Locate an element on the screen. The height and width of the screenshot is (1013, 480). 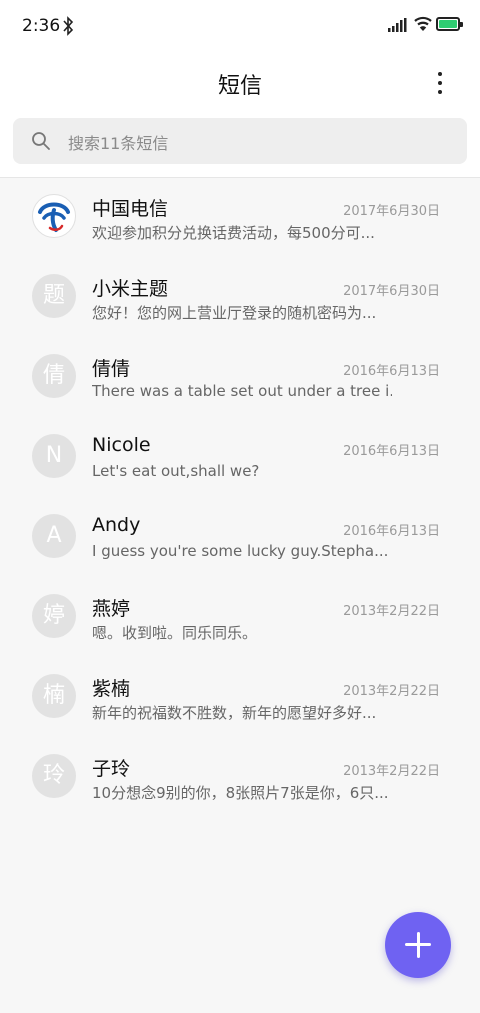
message-preview: 嗯。收到啦。同乐同乐。 is located at coordinates (175, 633).